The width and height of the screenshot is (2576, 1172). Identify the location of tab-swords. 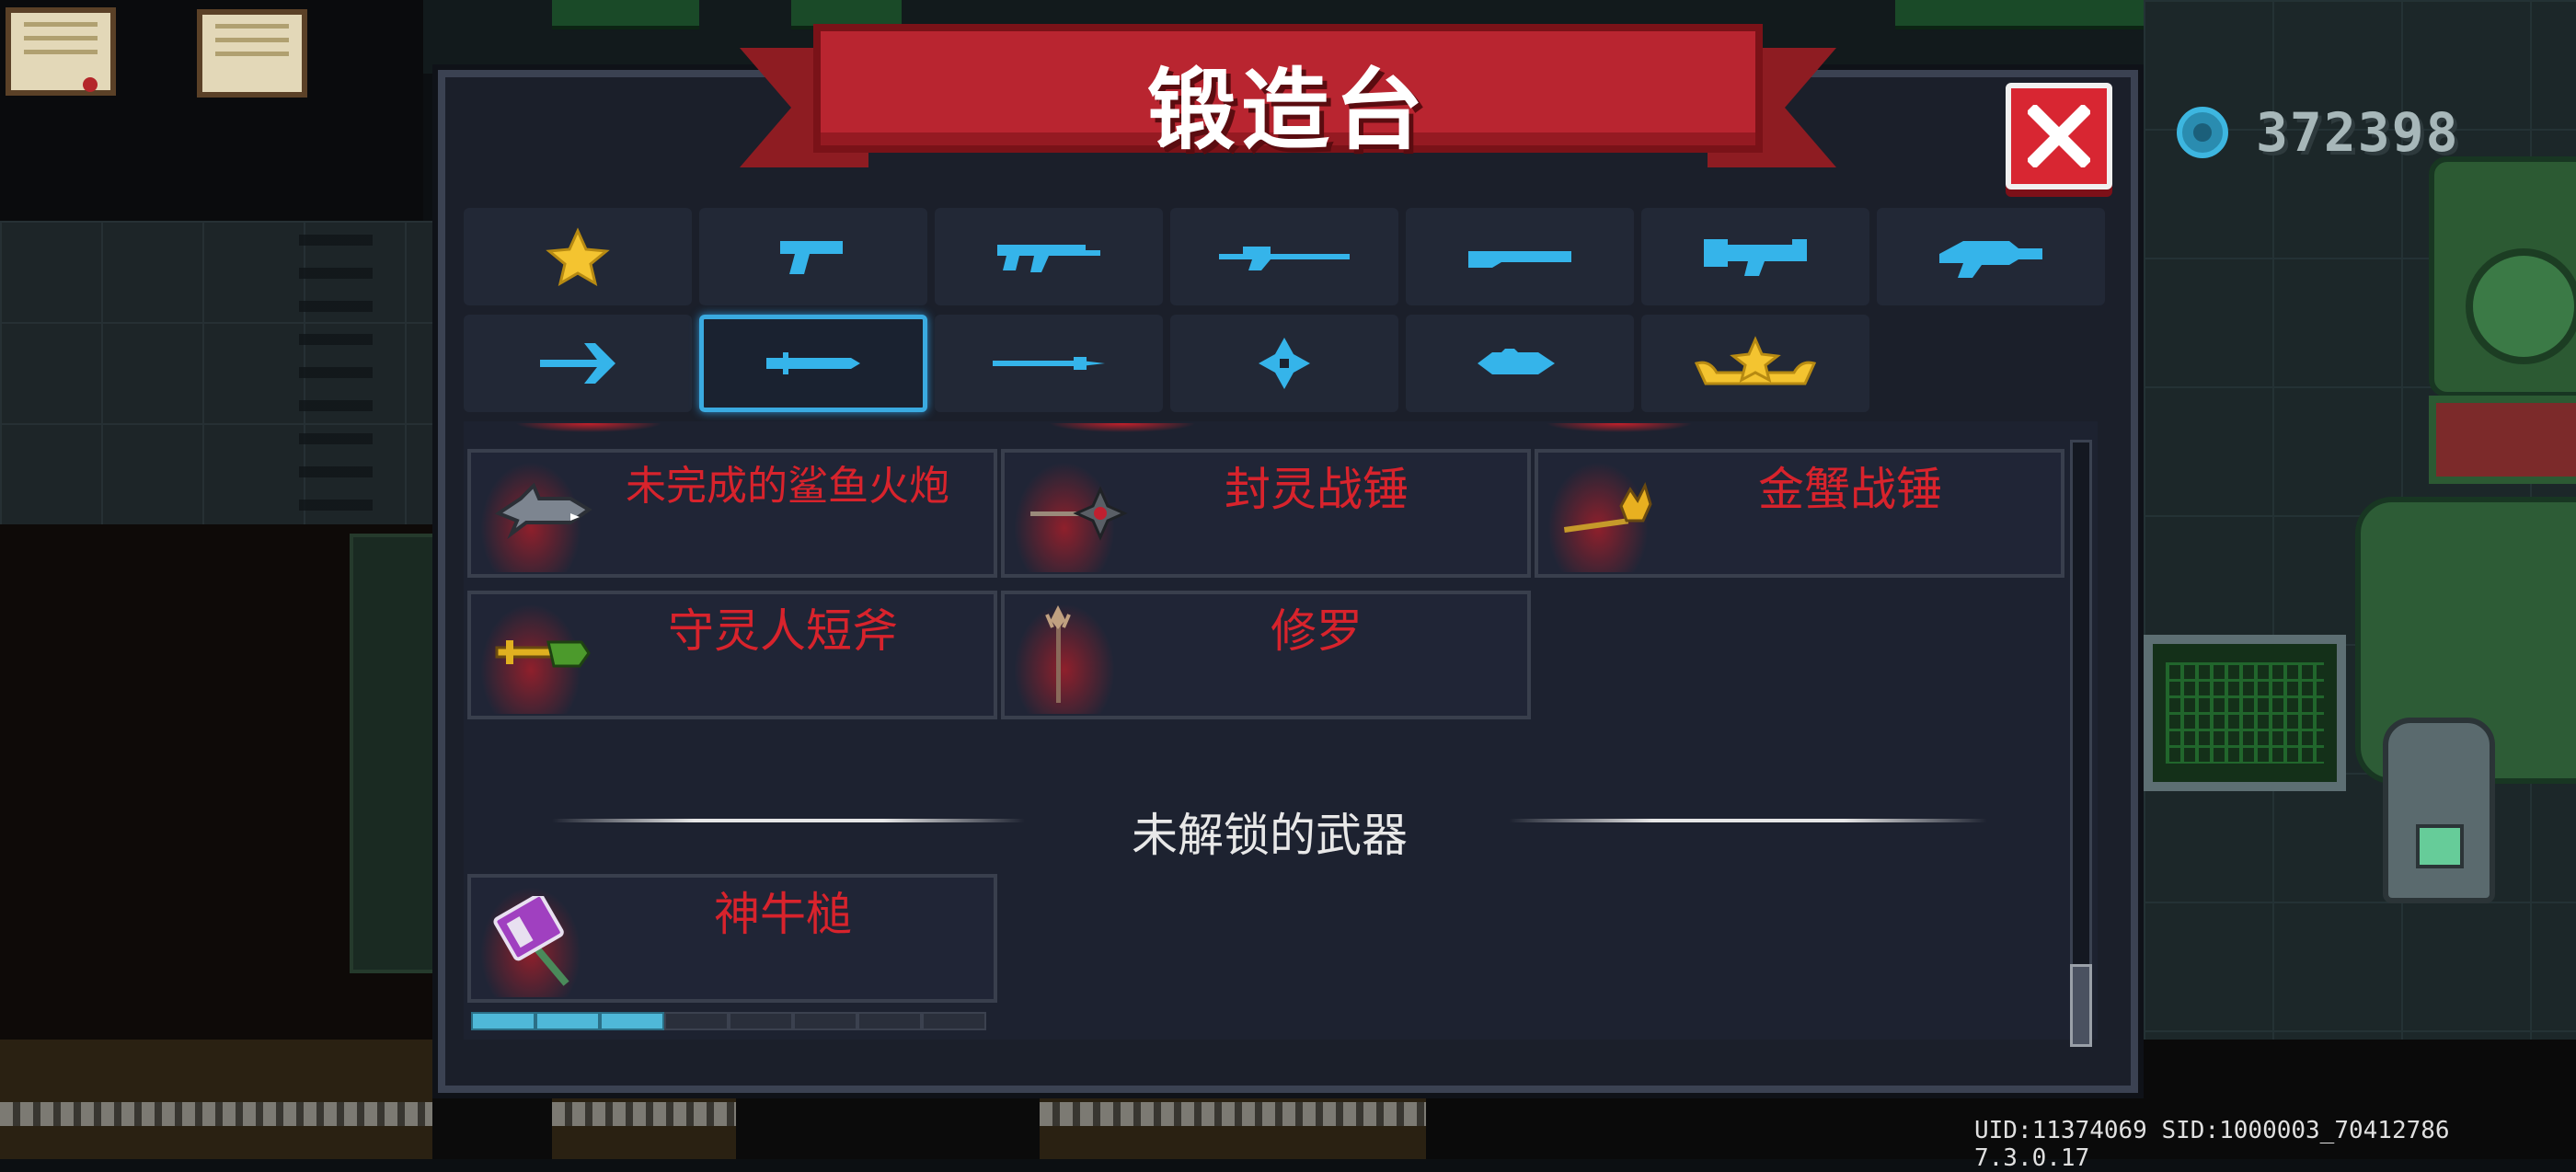
(813, 364).